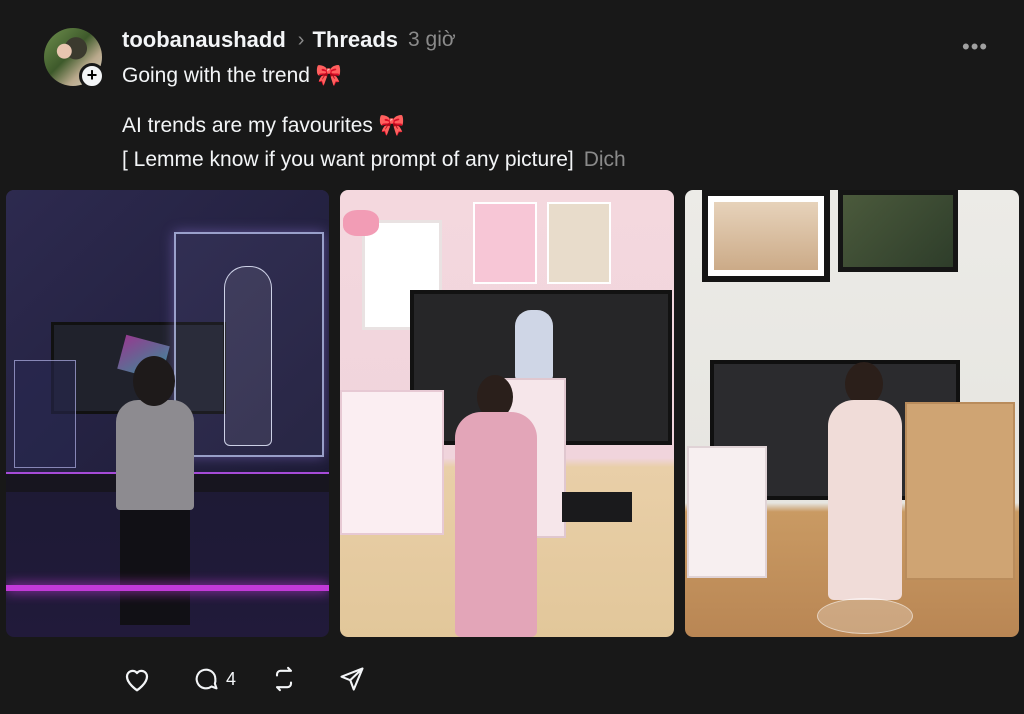 This screenshot has height=714, width=1024. Describe the element at coordinates (231, 678) in the screenshot. I see `reply-count: 4` at that location.